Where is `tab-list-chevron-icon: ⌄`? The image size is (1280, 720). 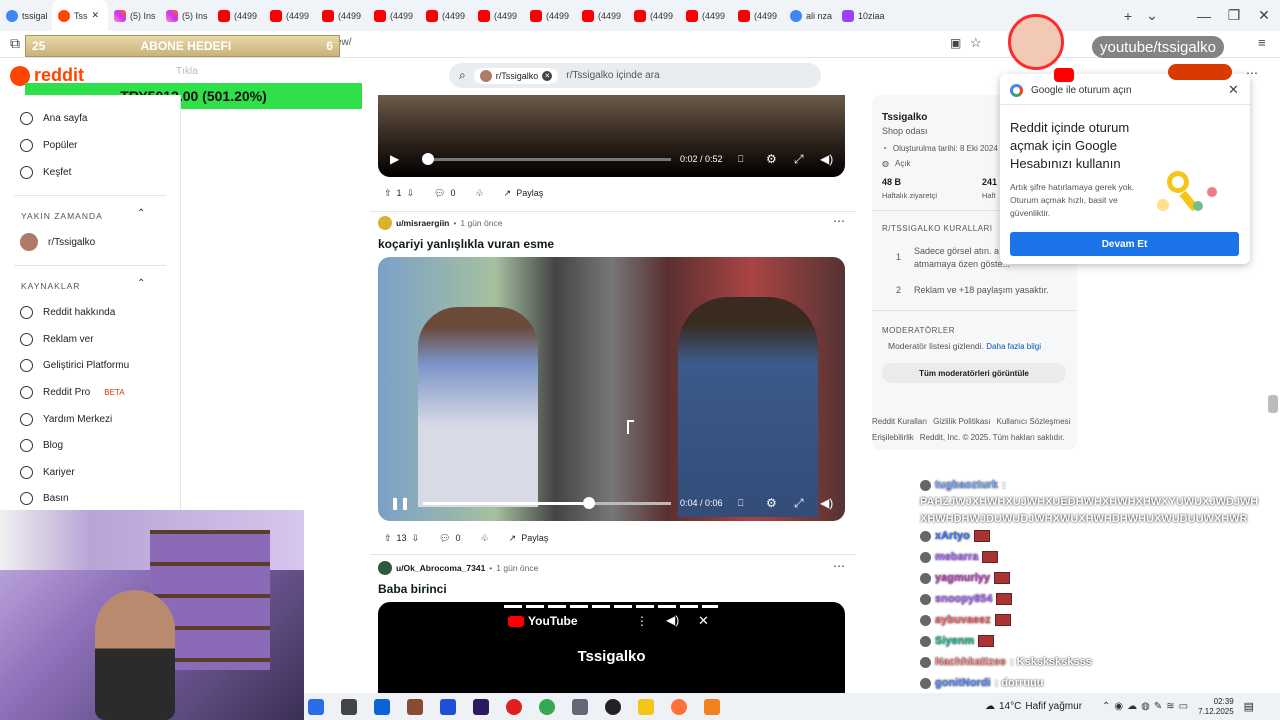
tab-list-chevron-icon: ⌄ is located at coordinates (1152, 15).